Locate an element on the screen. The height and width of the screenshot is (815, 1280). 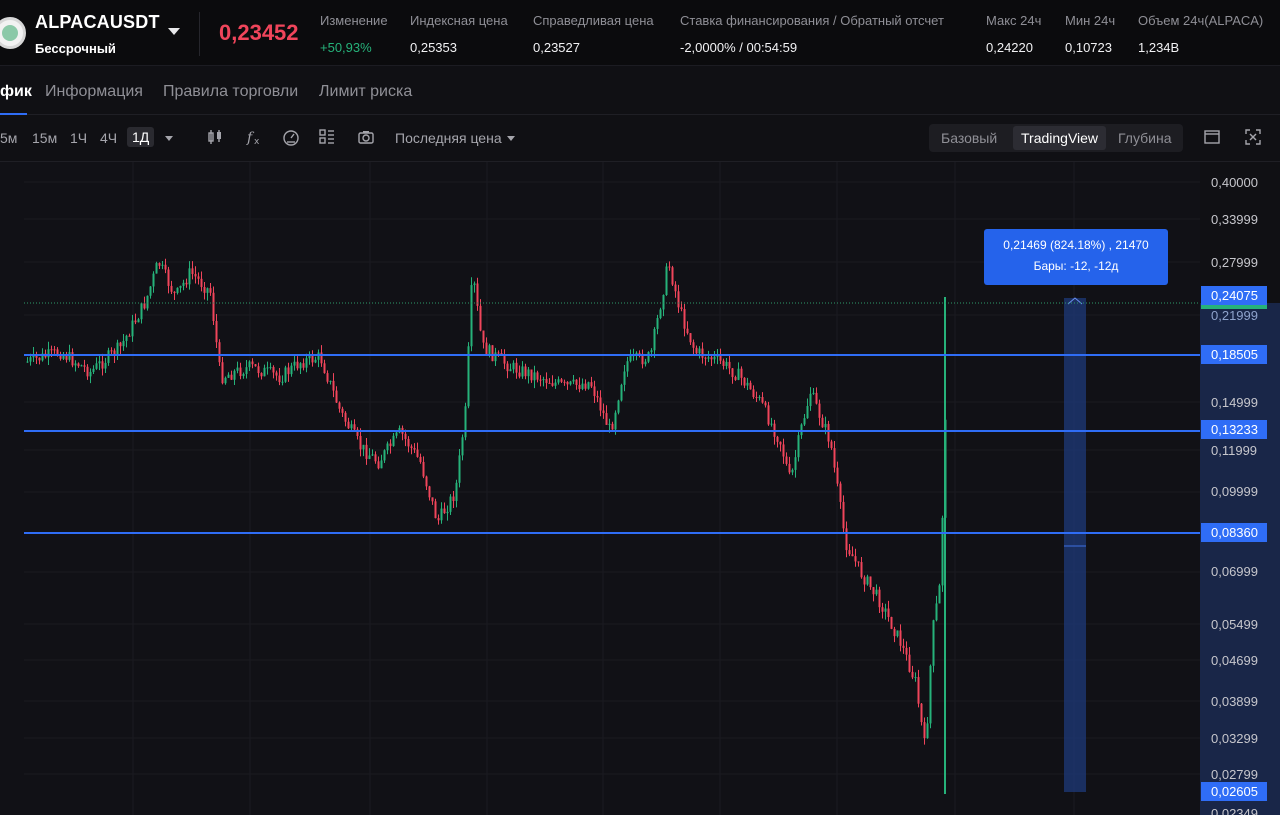
level-tag: 0,18505 is located at coordinates (1234, 354).